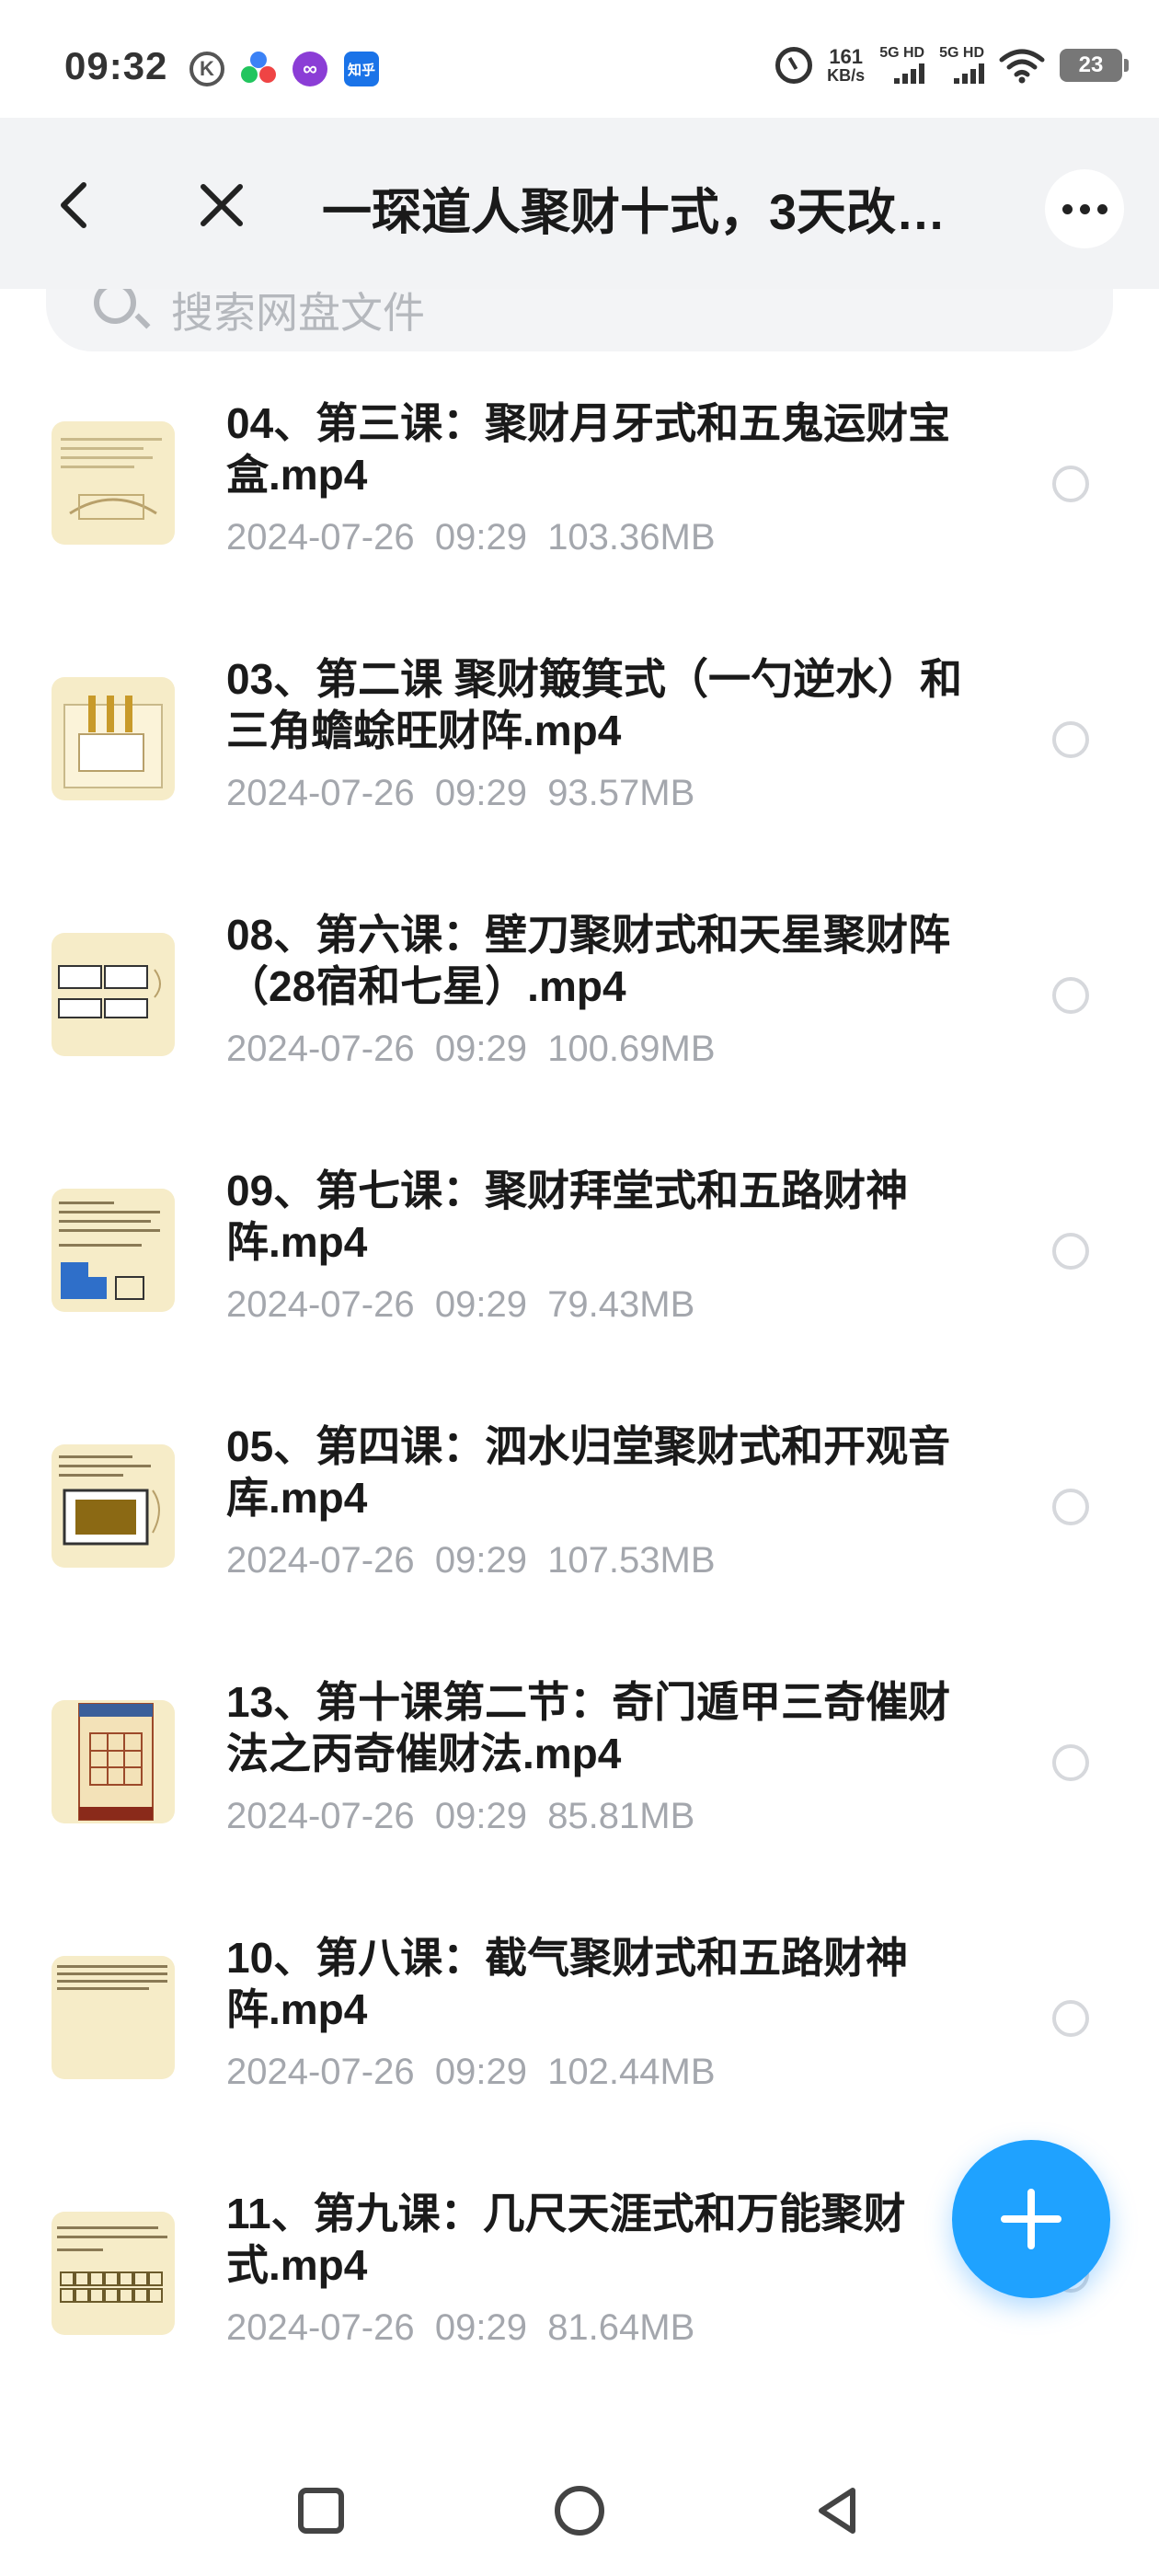  What do you see at coordinates (631, 1049) in the screenshot?
I see `file-size: 100.69MB` at bounding box center [631, 1049].